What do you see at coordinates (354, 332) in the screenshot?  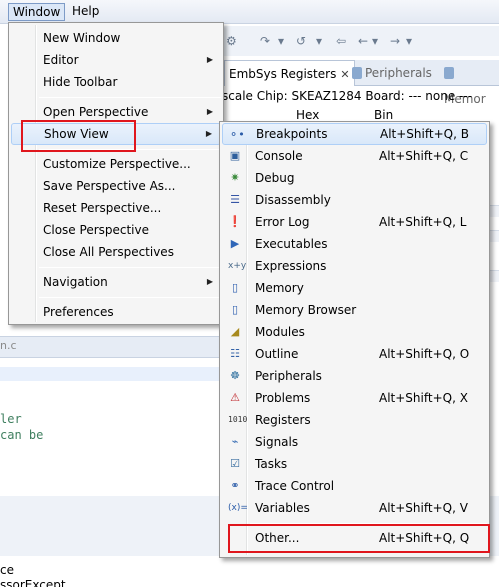 I see `view-item-modules: ◢ Modules` at bounding box center [354, 332].